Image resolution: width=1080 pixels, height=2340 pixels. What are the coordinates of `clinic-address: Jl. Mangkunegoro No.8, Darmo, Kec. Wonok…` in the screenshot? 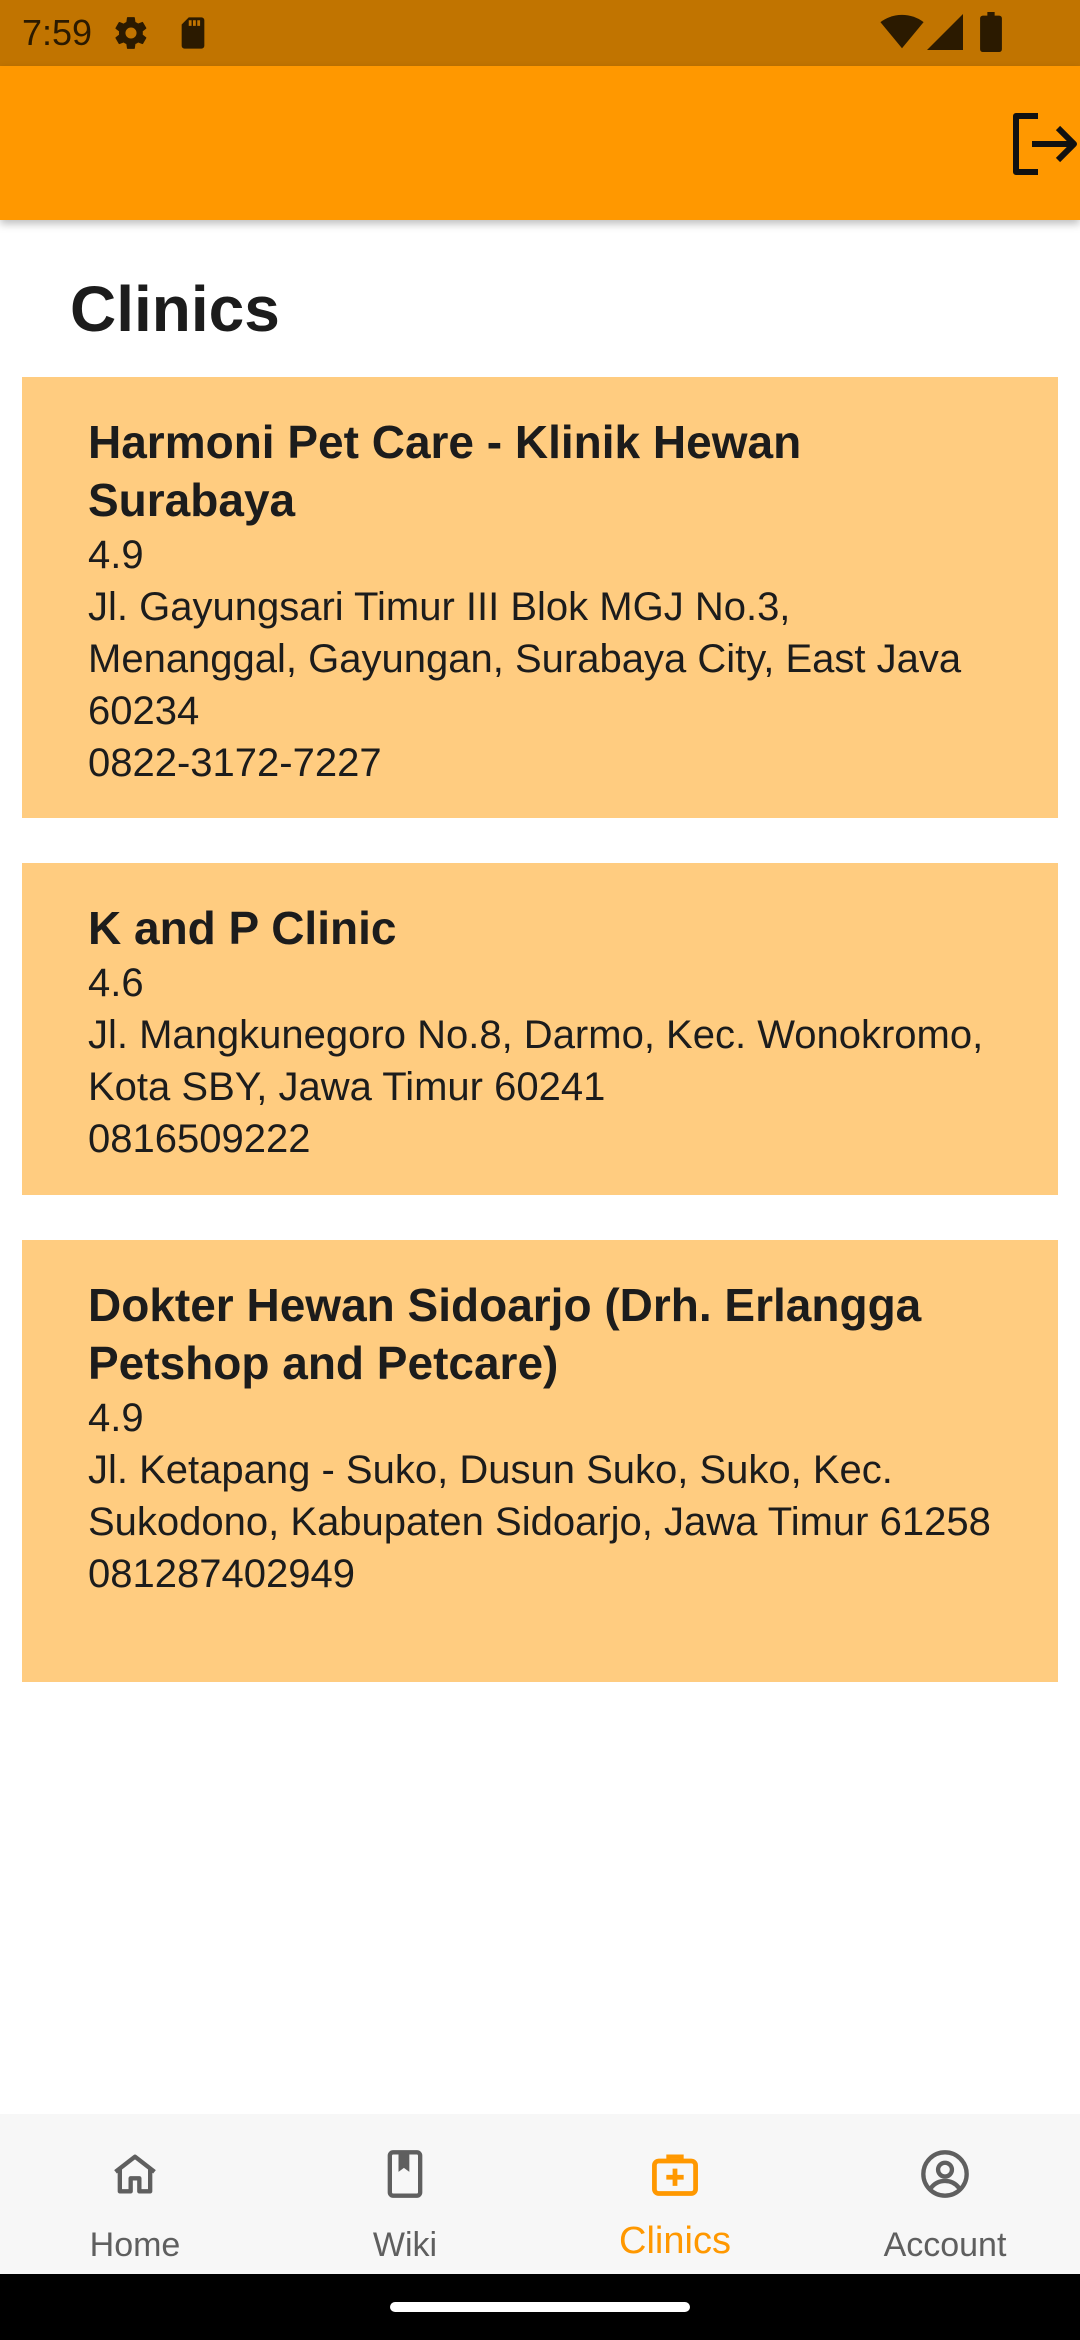 It's located at (536, 1061).